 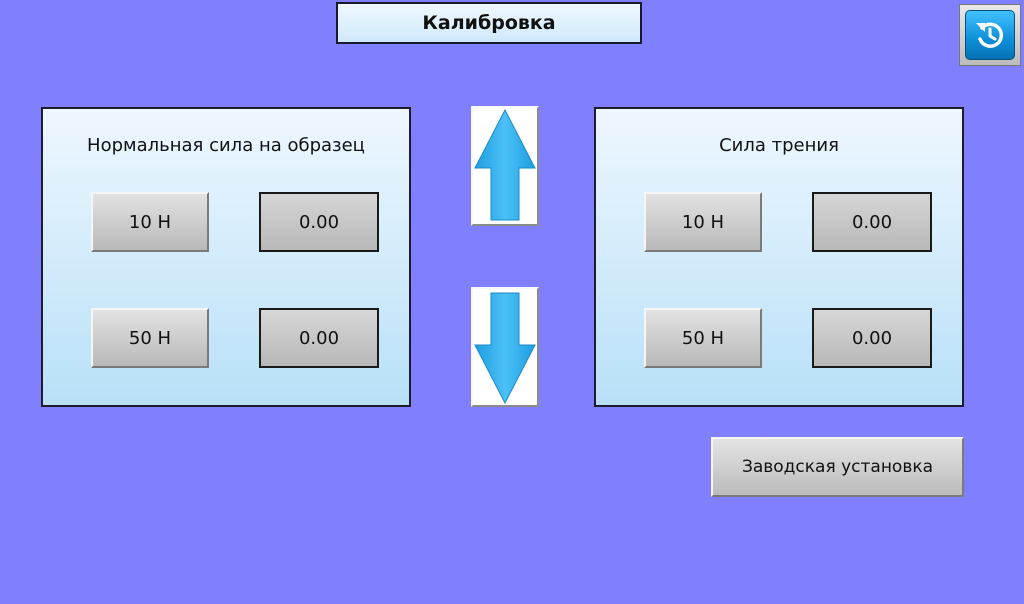 I want to click on normal-force-title: Нормальная сила на образец, so click(x=226, y=145).